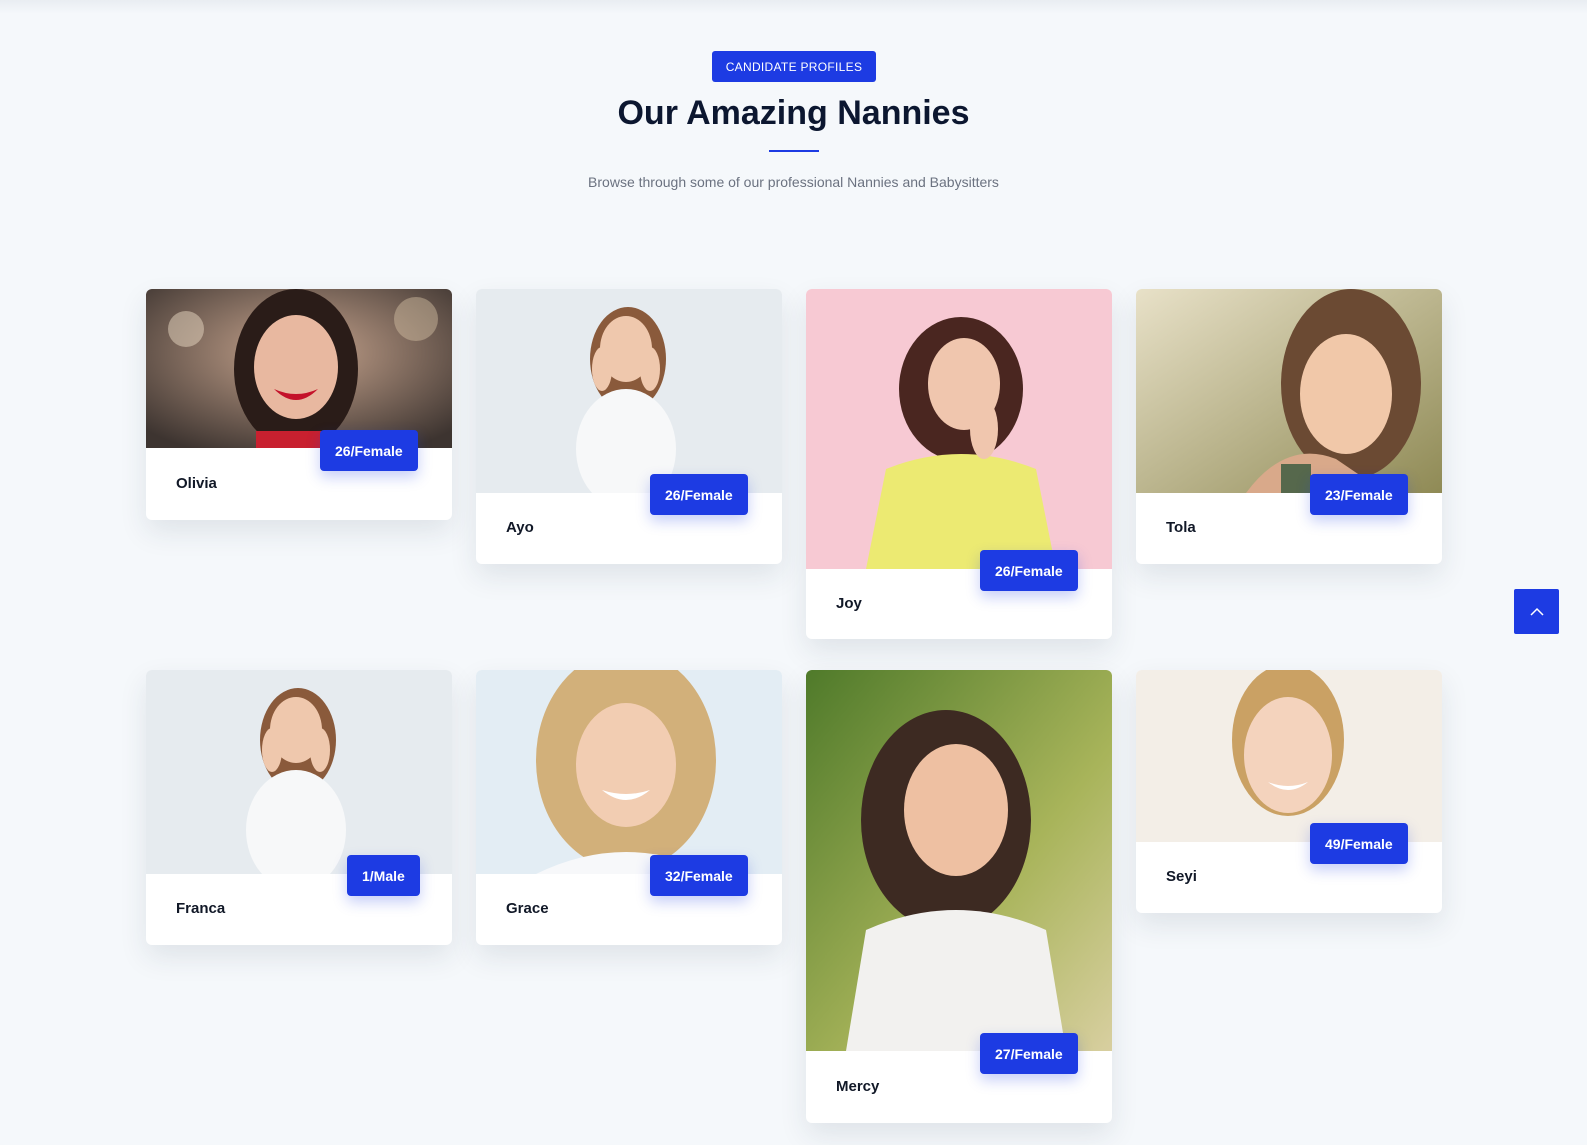 The width and height of the screenshot is (1587, 1145). What do you see at coordinates (1359, 494) in the screenshot?
I see `age-gender-badge: 23/Female` at bounding box center [1359, 494].